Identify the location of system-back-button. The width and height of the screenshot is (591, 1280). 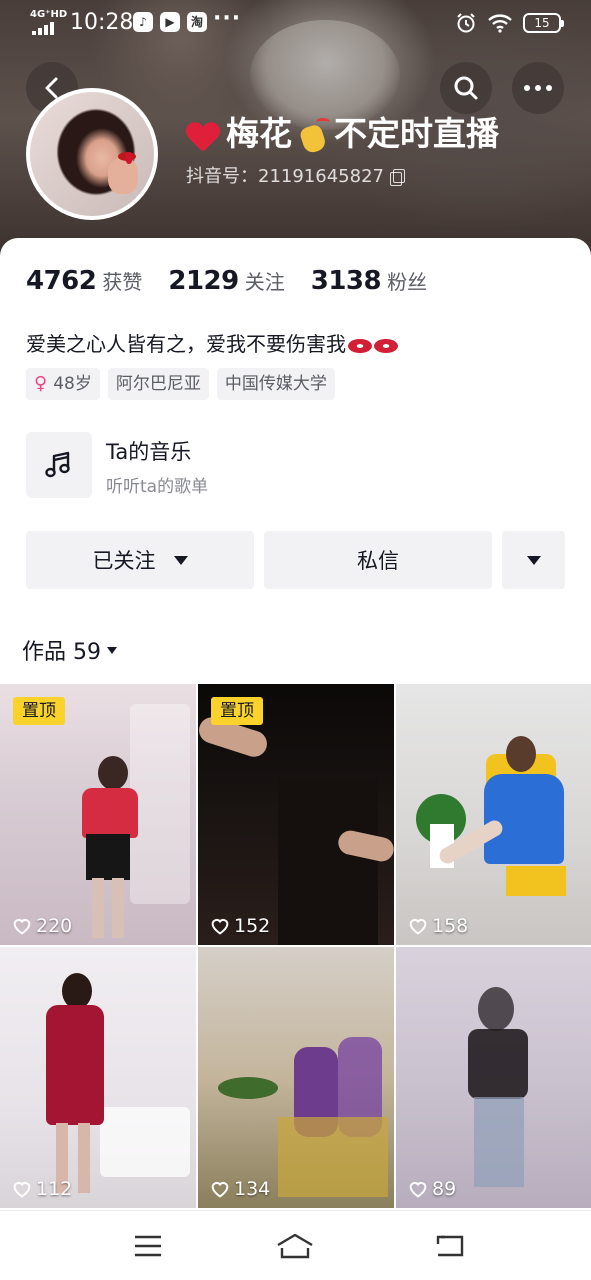
(450, 1246).